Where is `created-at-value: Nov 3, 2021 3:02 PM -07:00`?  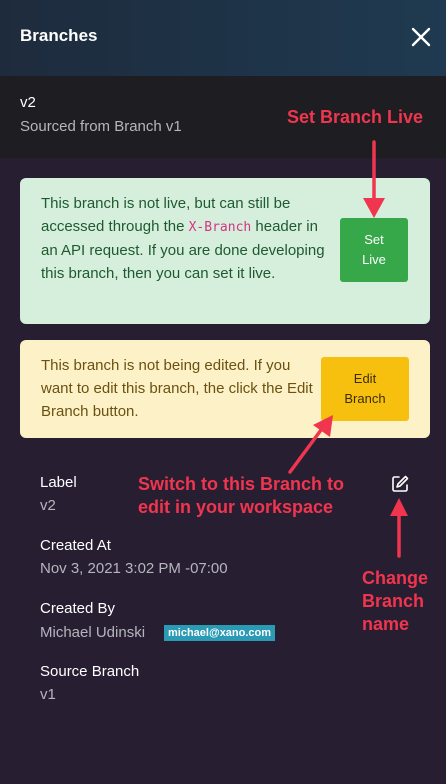 created-at-value: Nov 3, 2021 3:02 PM -07:00 is located at coordinates (134, 568).